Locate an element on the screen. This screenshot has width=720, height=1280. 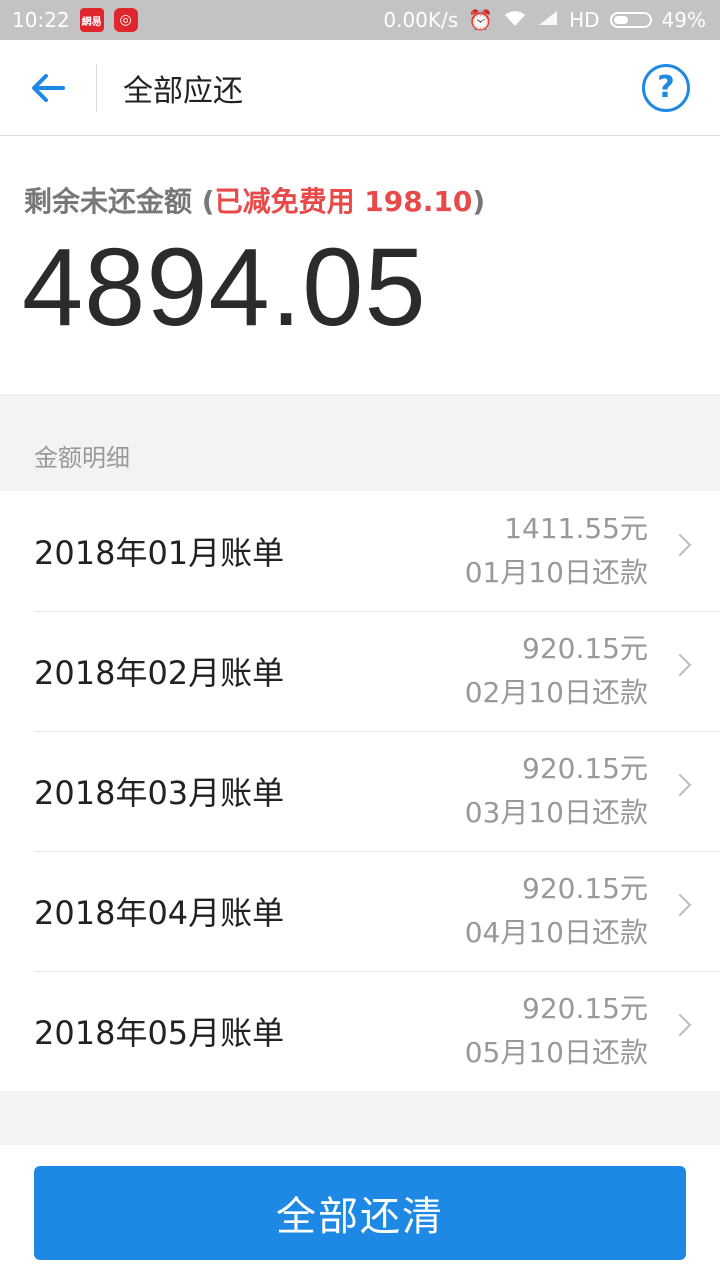
remaining-label: 剩余未还金额 is located at coordinates (108, 201).